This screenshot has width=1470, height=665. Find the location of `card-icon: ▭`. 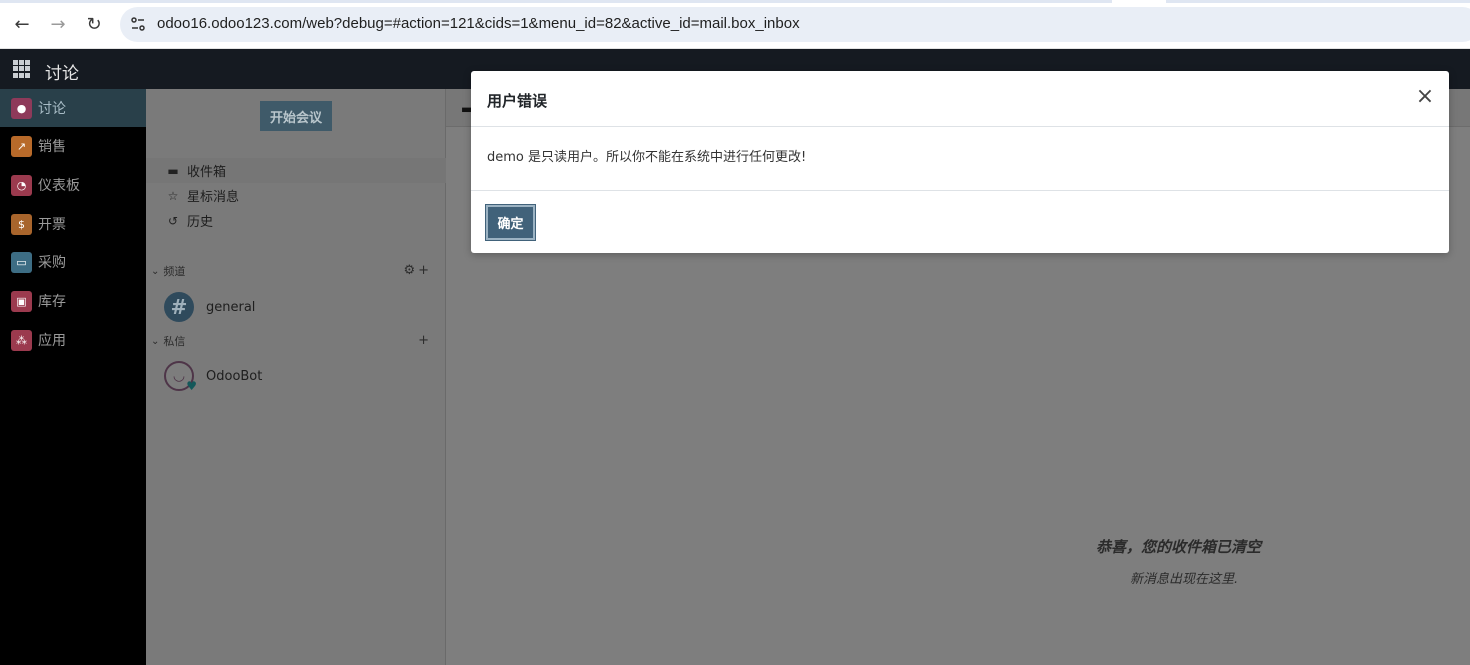

card-icon: ▭ is located at coordinates (21, 262).